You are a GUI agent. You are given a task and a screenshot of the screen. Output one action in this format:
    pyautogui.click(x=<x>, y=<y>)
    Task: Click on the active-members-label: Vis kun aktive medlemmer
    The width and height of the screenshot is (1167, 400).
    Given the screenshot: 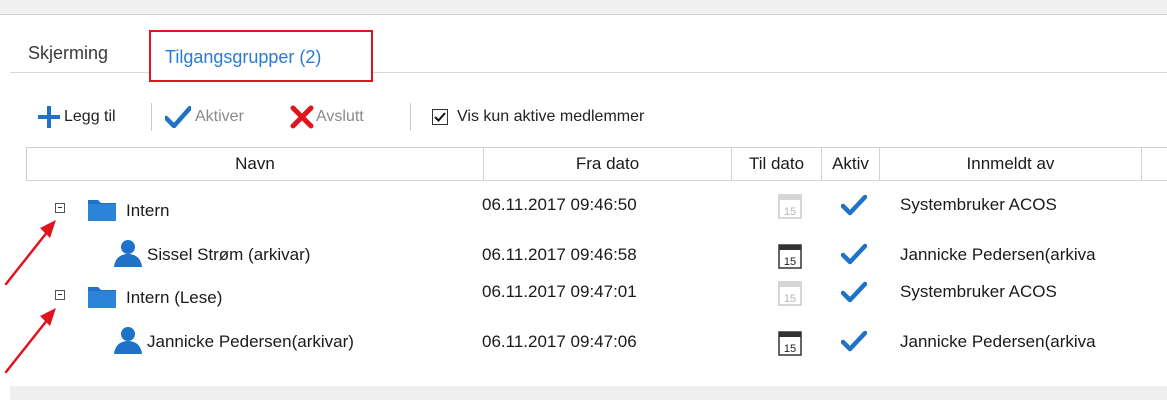 What is the action you would take?
    pyautogui.click(x=551, y=116)
    